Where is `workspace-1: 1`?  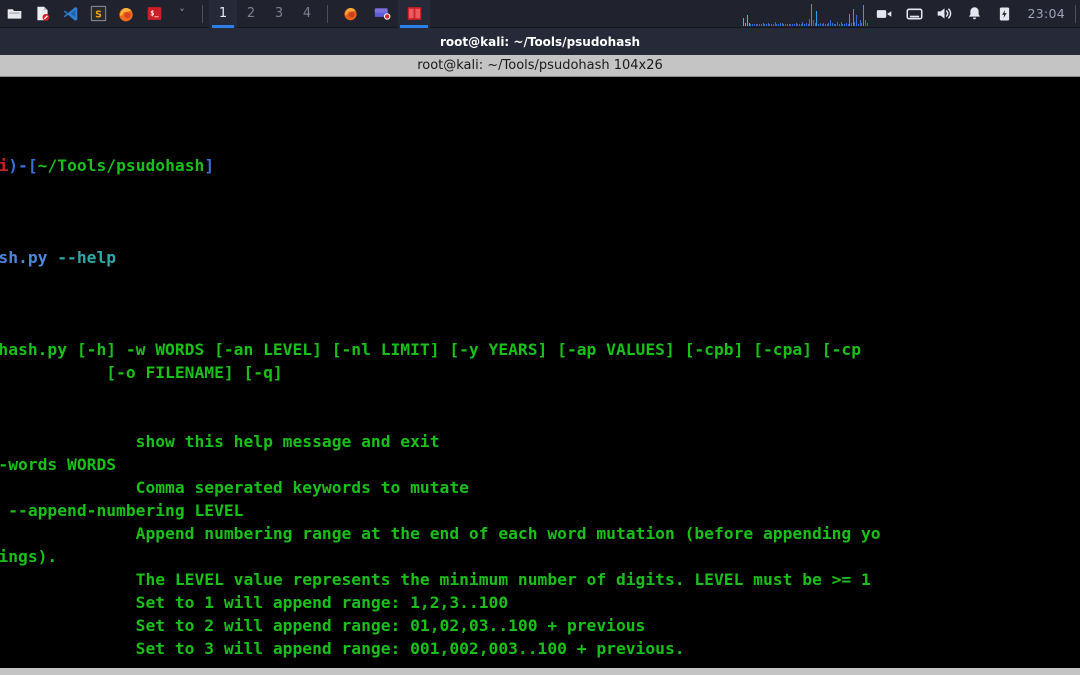 workspace-1: 1 is located at coordinates (223, 14).